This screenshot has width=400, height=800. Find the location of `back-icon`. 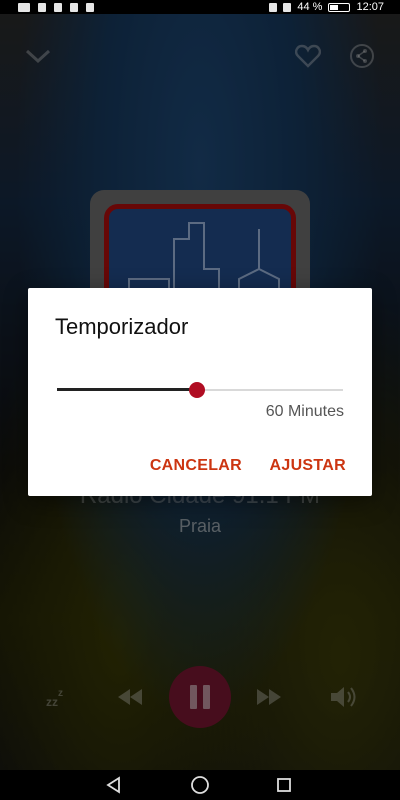

back-icon is located at coordinates (113, 785).